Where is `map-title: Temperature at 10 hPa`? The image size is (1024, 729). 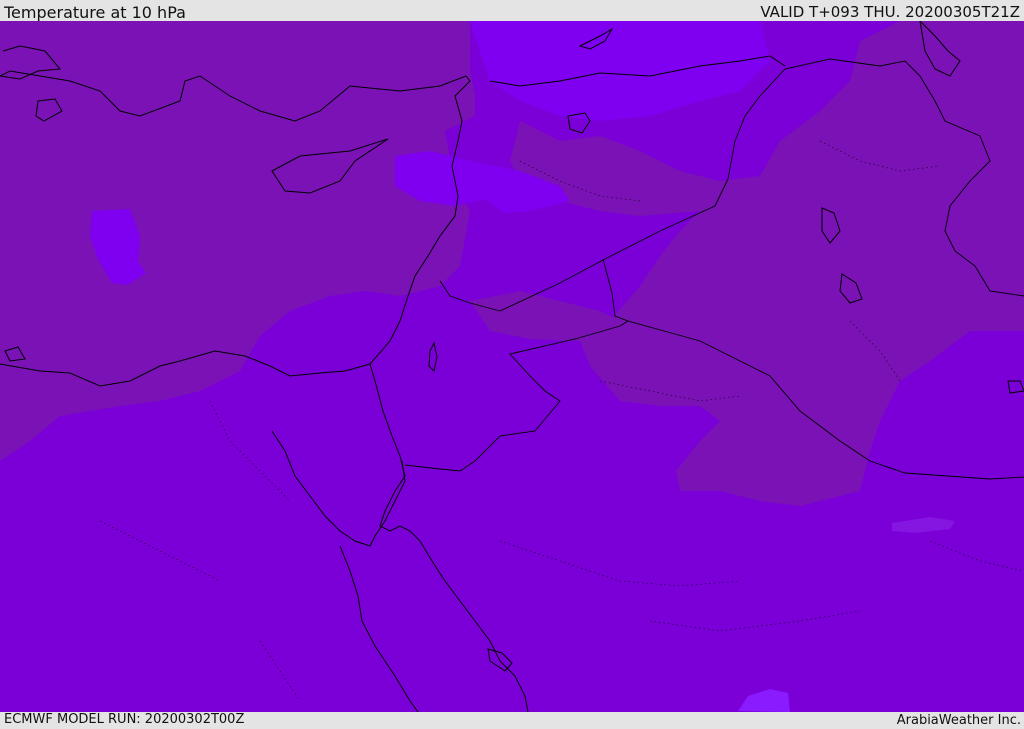 map-title: Temperature at 10 hPa is located at coordinates (95, 12).